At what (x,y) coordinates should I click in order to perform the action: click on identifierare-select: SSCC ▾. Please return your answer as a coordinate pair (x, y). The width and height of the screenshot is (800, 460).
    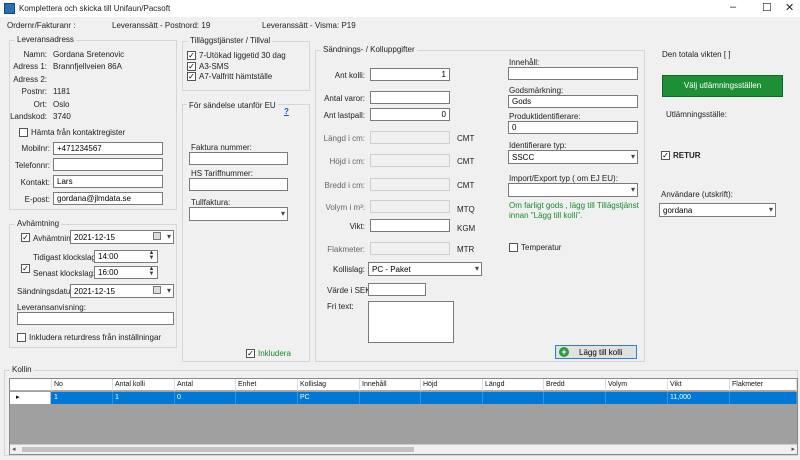
    Looking at the image, I should click on (573, 157).